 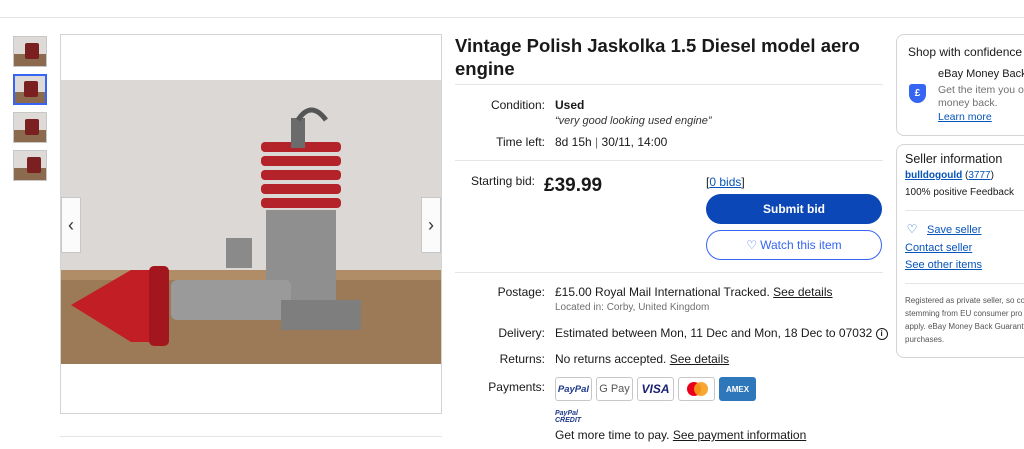 What do you see at coordinates (431, 225) in the screenshot?
I see `chevron-right-icon: ›` at bounding box center [431, 225].